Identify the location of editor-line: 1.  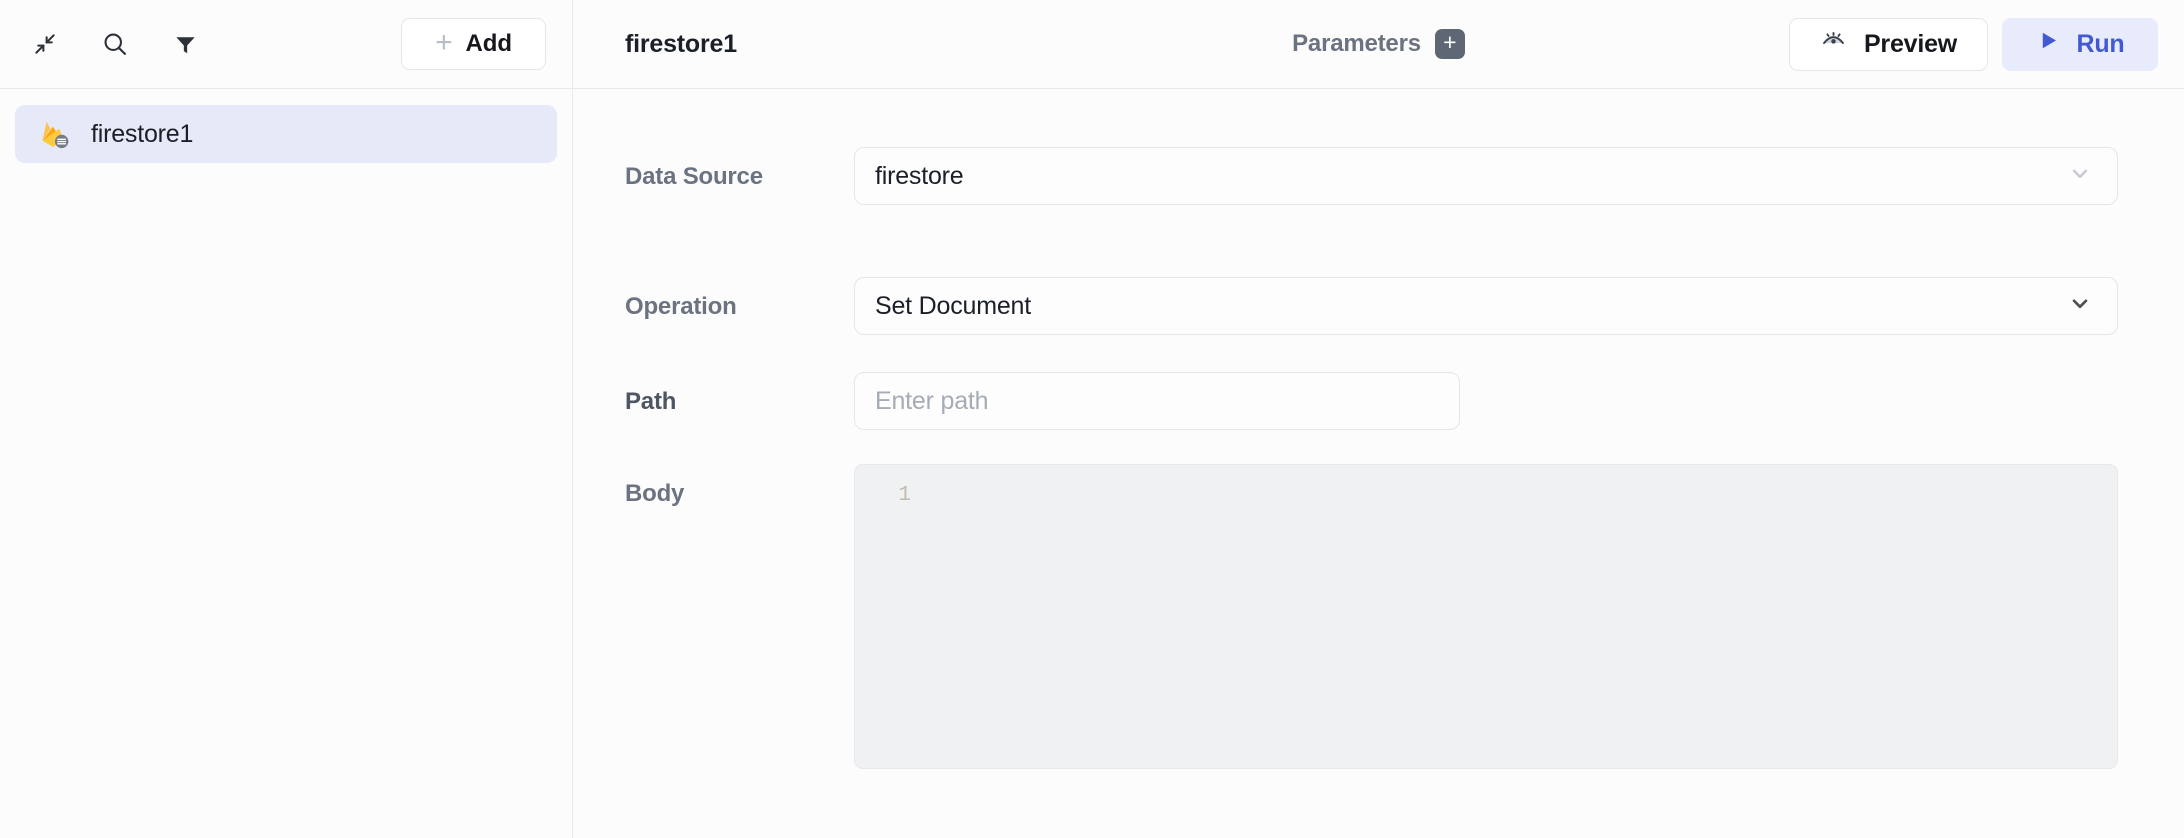
(1486, 496).